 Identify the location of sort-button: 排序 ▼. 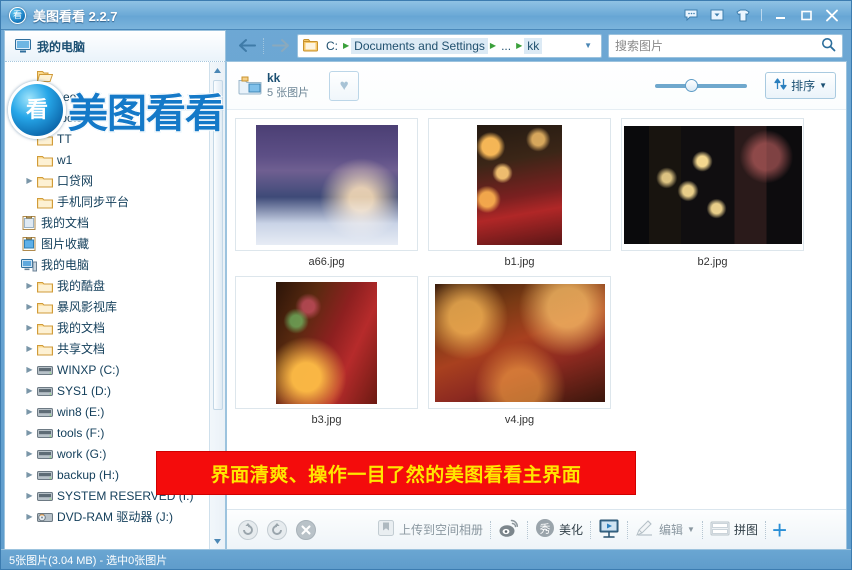
(800, 85).